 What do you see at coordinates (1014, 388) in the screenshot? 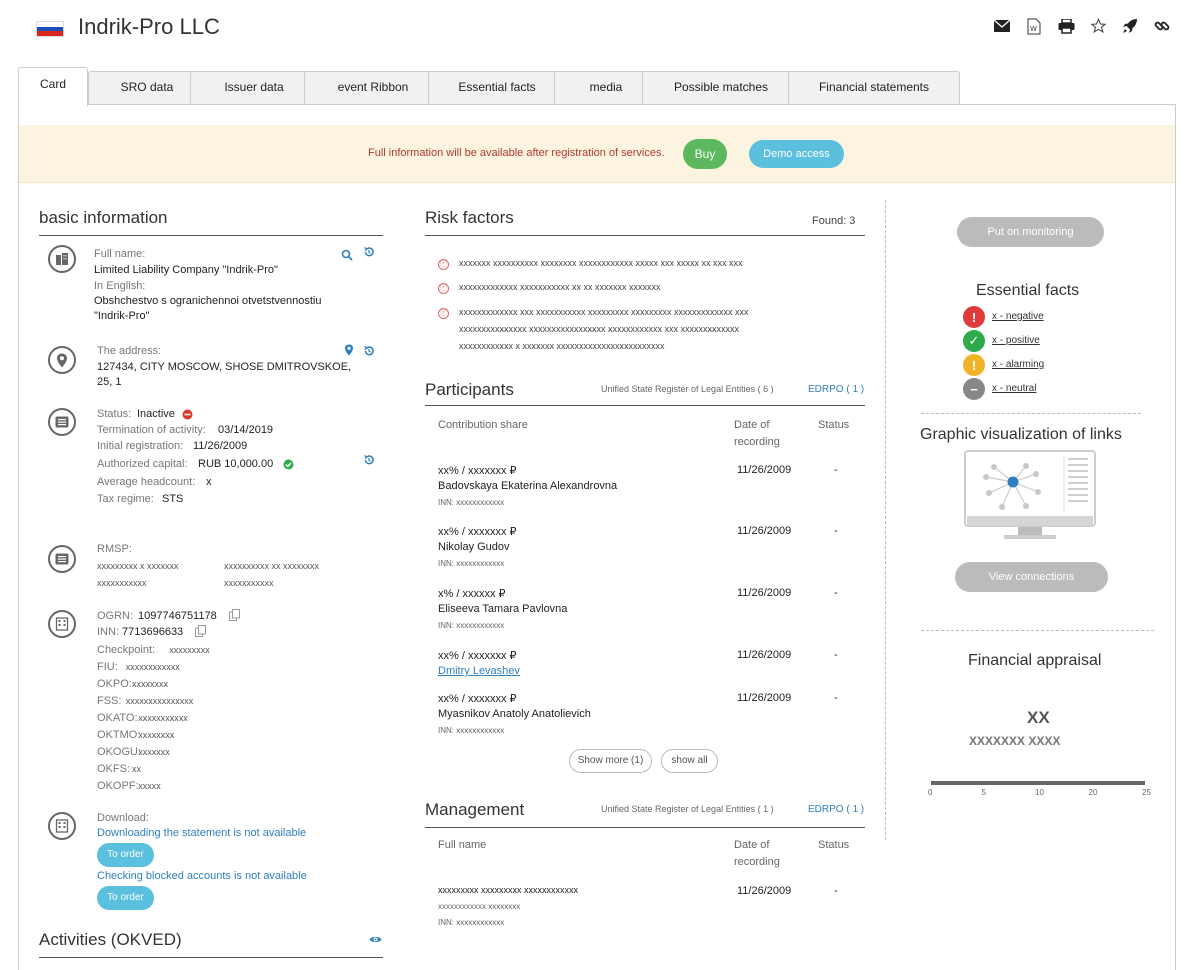
I see `essential-fact-link: x - neutral` at bounding box center [1014, 388].